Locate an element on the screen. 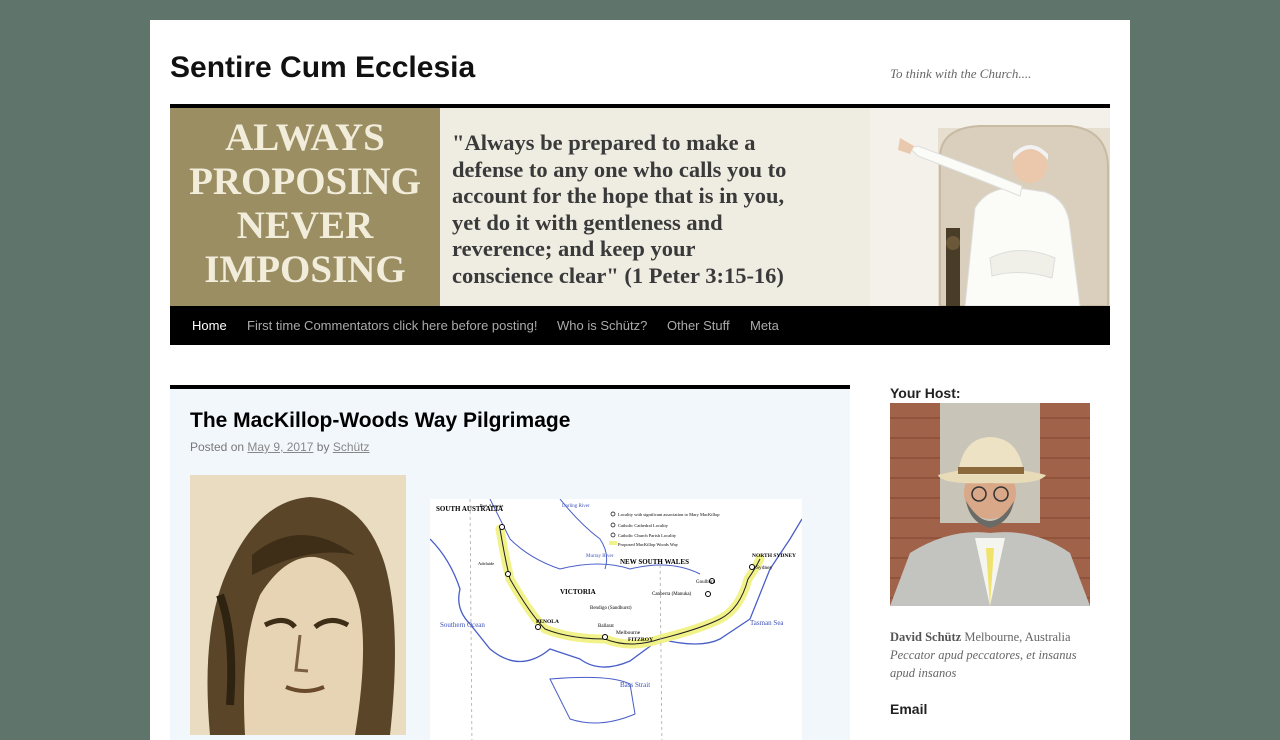 The width and height of the screenshot is (1280, 740). post-meta-by: by is located at coordinates (323, 447).